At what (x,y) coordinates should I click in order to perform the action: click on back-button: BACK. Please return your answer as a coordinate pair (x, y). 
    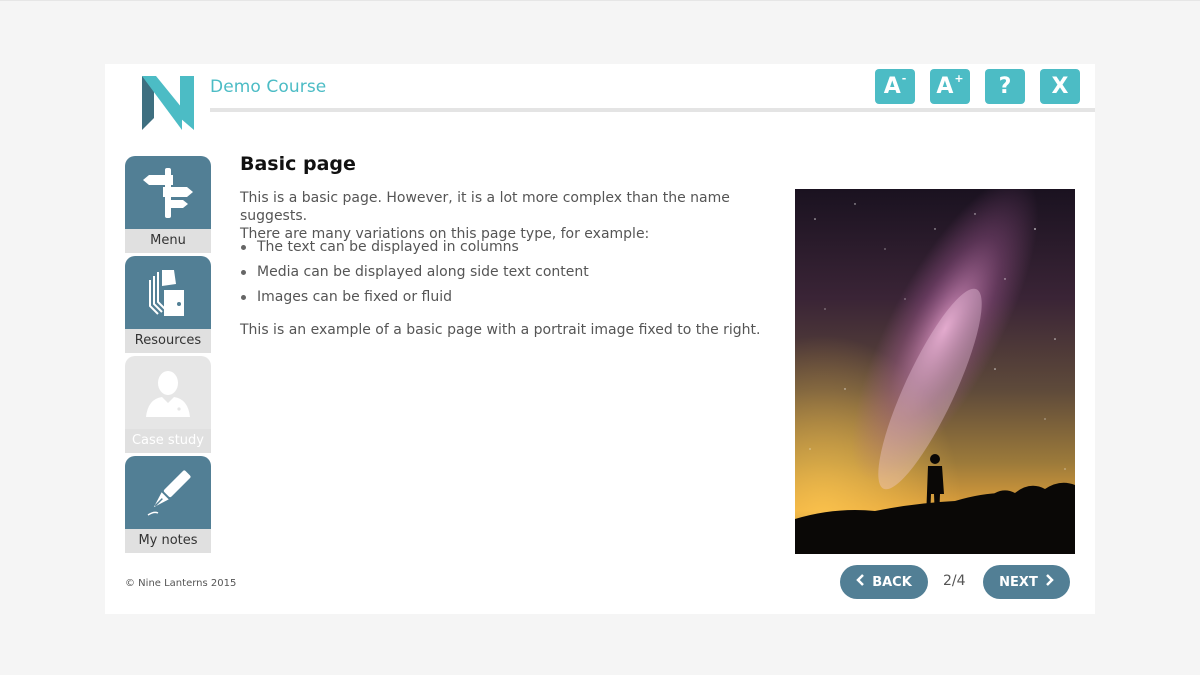
    Looking at the image, I should click on (884, 582).